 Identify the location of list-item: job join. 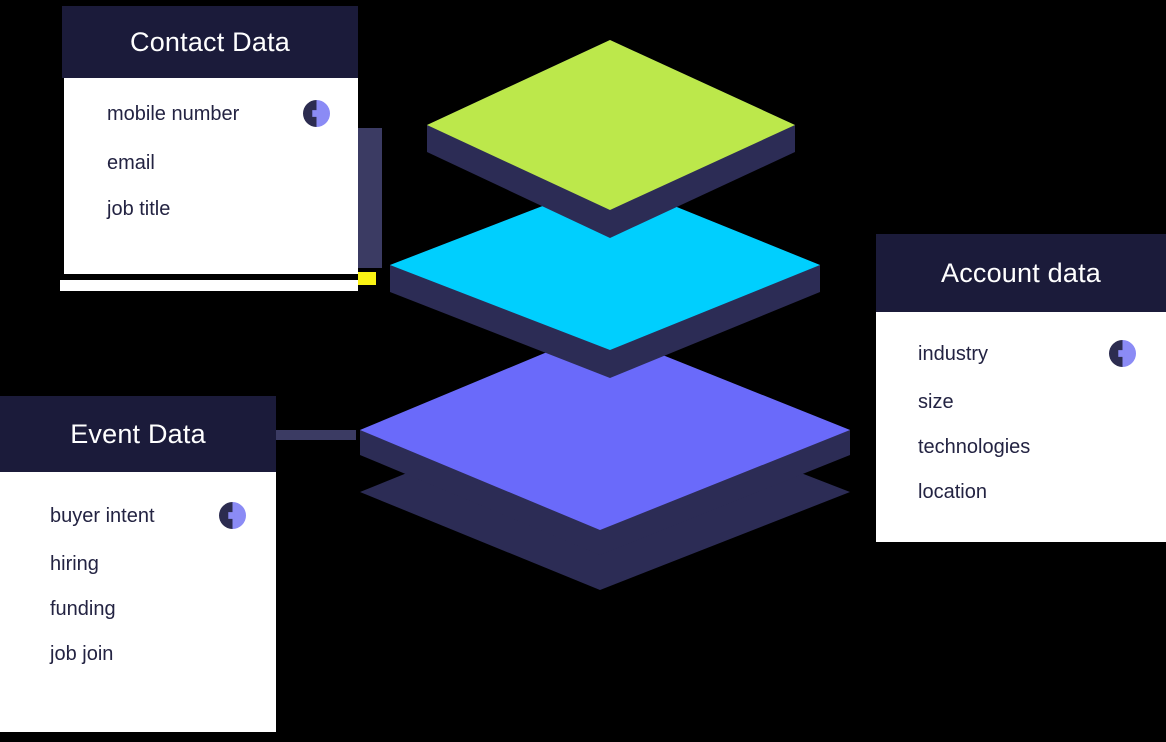
(148, 654).